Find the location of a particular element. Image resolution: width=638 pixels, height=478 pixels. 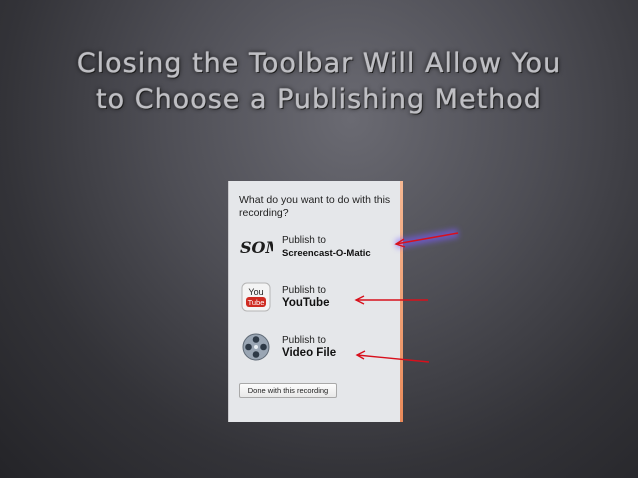

arrow-to-youtube is located at coordinates (391, 300).